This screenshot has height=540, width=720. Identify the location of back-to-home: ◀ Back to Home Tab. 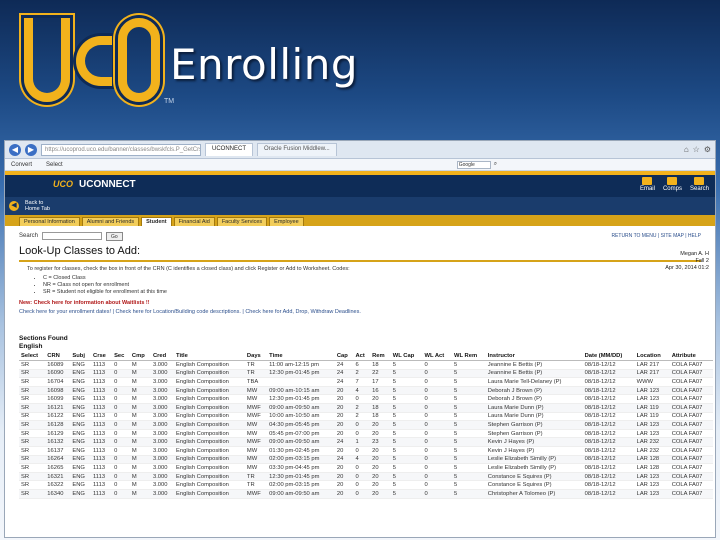
(360, 206).